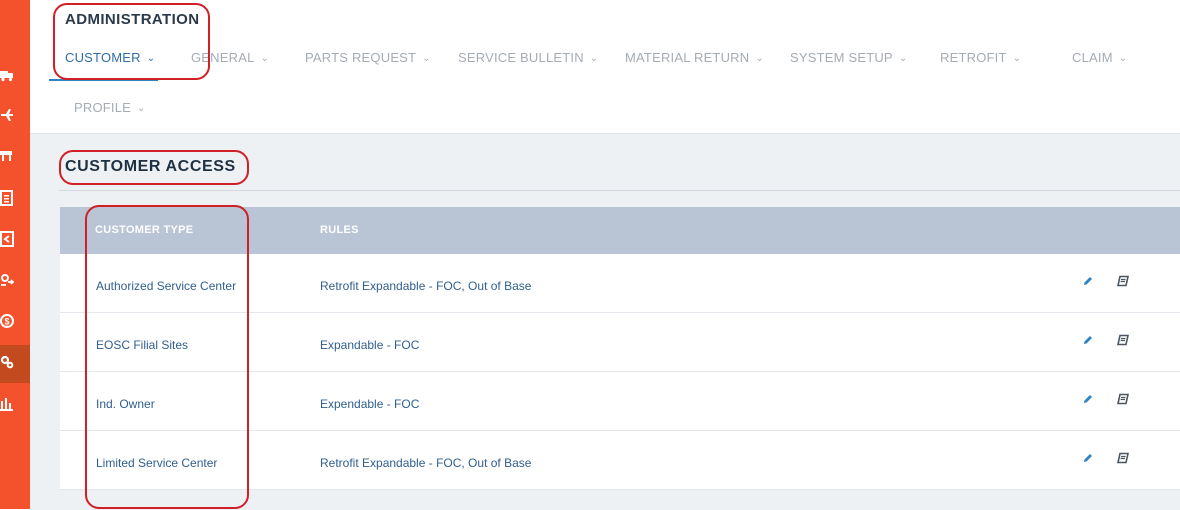 This screenshot has height=510, width=1180. Describe the element at coordinates (144, 230) in the screenshot. I see `column-header-customer-type: CUSTOMER TYPE` at that location.